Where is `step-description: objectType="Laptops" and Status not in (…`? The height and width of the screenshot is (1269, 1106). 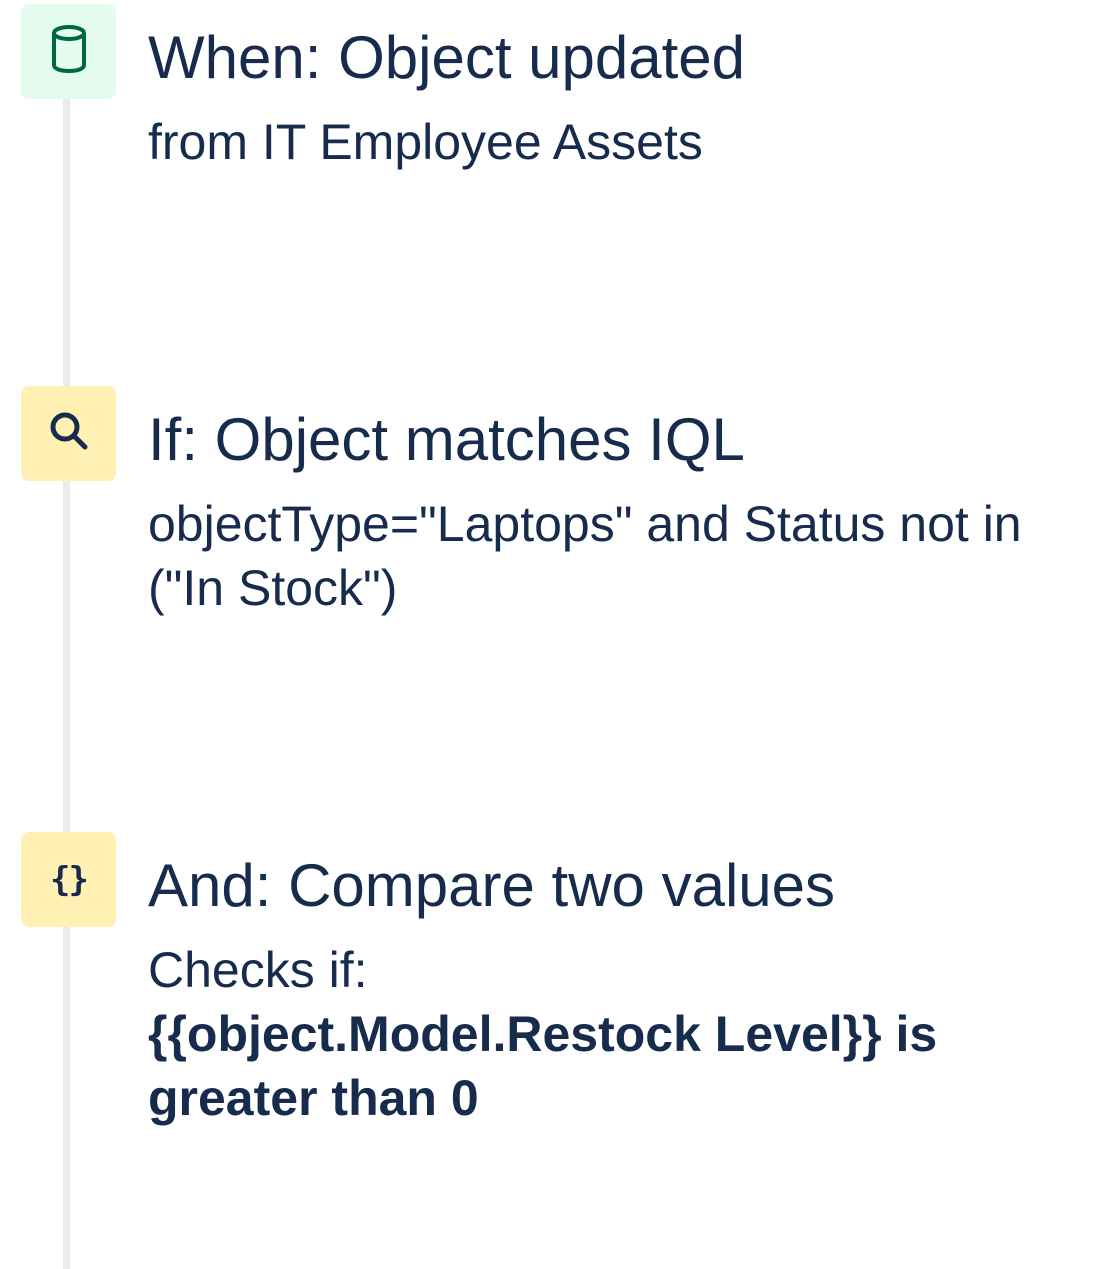
step-description: objectType="Laptops" and Status not in (… is located at coordinates (585, 556).